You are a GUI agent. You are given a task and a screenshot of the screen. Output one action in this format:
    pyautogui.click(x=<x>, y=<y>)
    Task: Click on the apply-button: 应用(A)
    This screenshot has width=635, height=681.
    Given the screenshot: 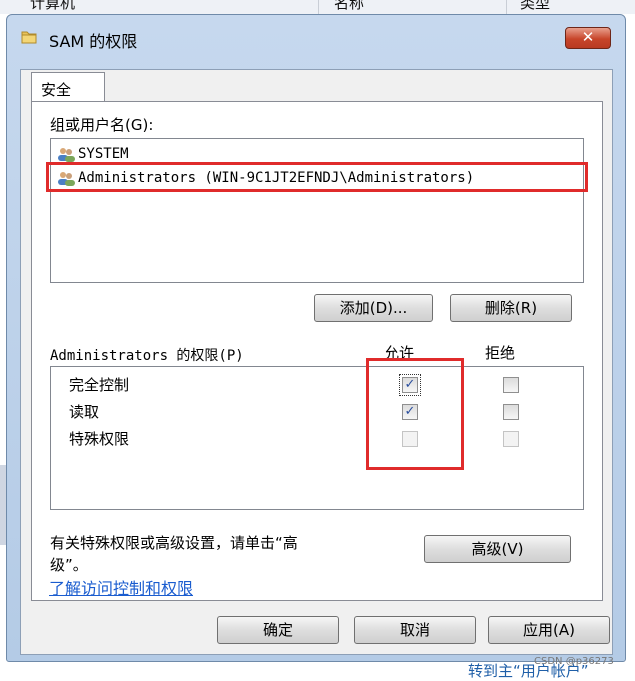 What is the action you would take?
    pyautogui.click(x=549, y=630)
    